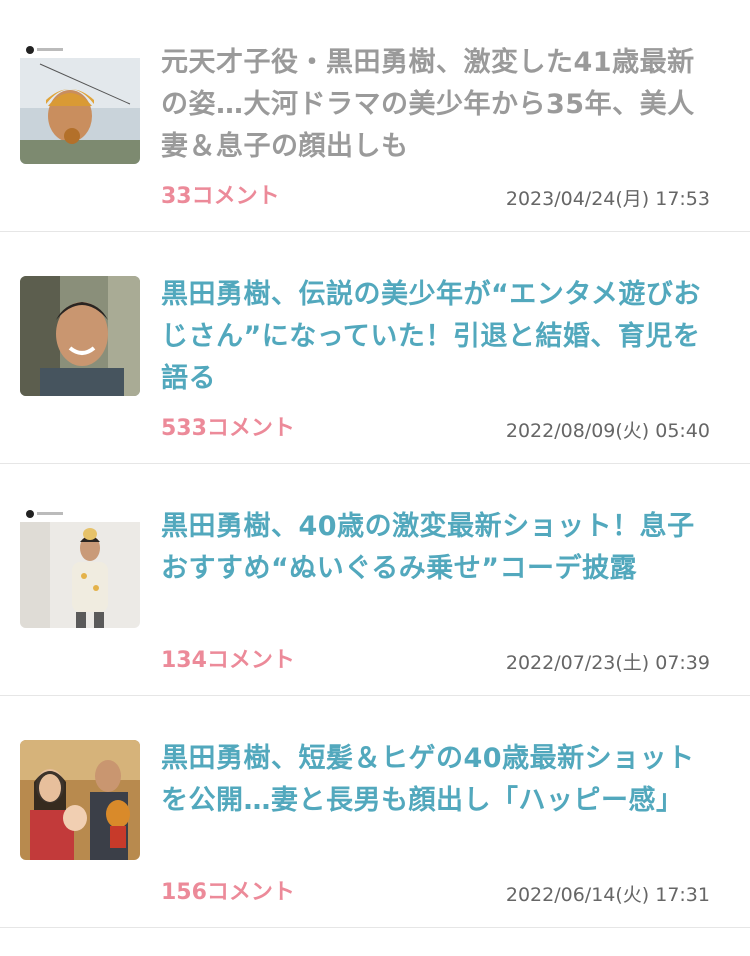  Describe the element at coordinates (607, 199) in the screenshot. I see `article-date: 2023/04/24(月) 17:53` at that location.